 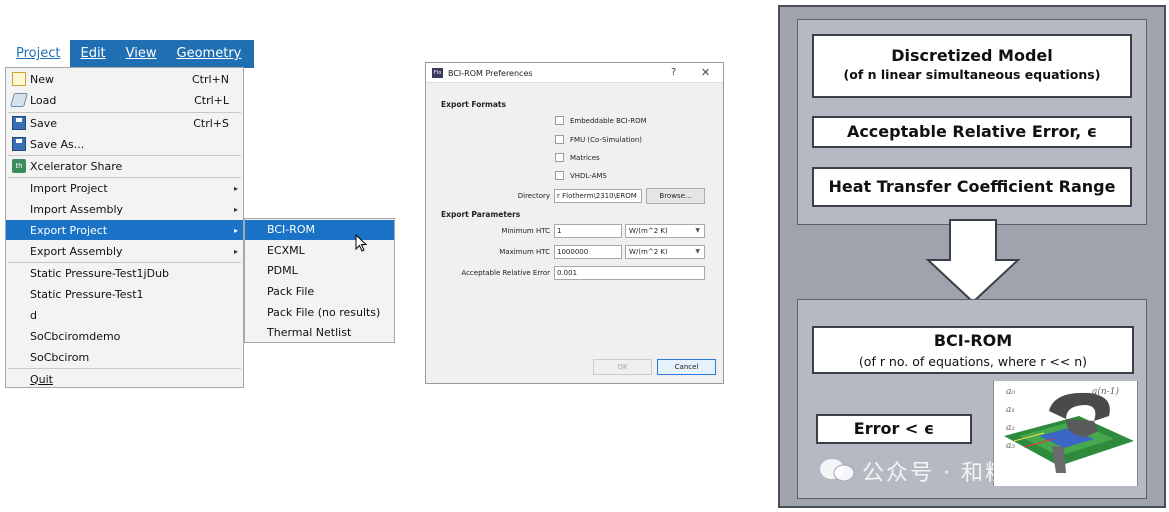 I want to click on menu-item-import-assembly: Import Assembly ▸, so click(x=124, y=209).